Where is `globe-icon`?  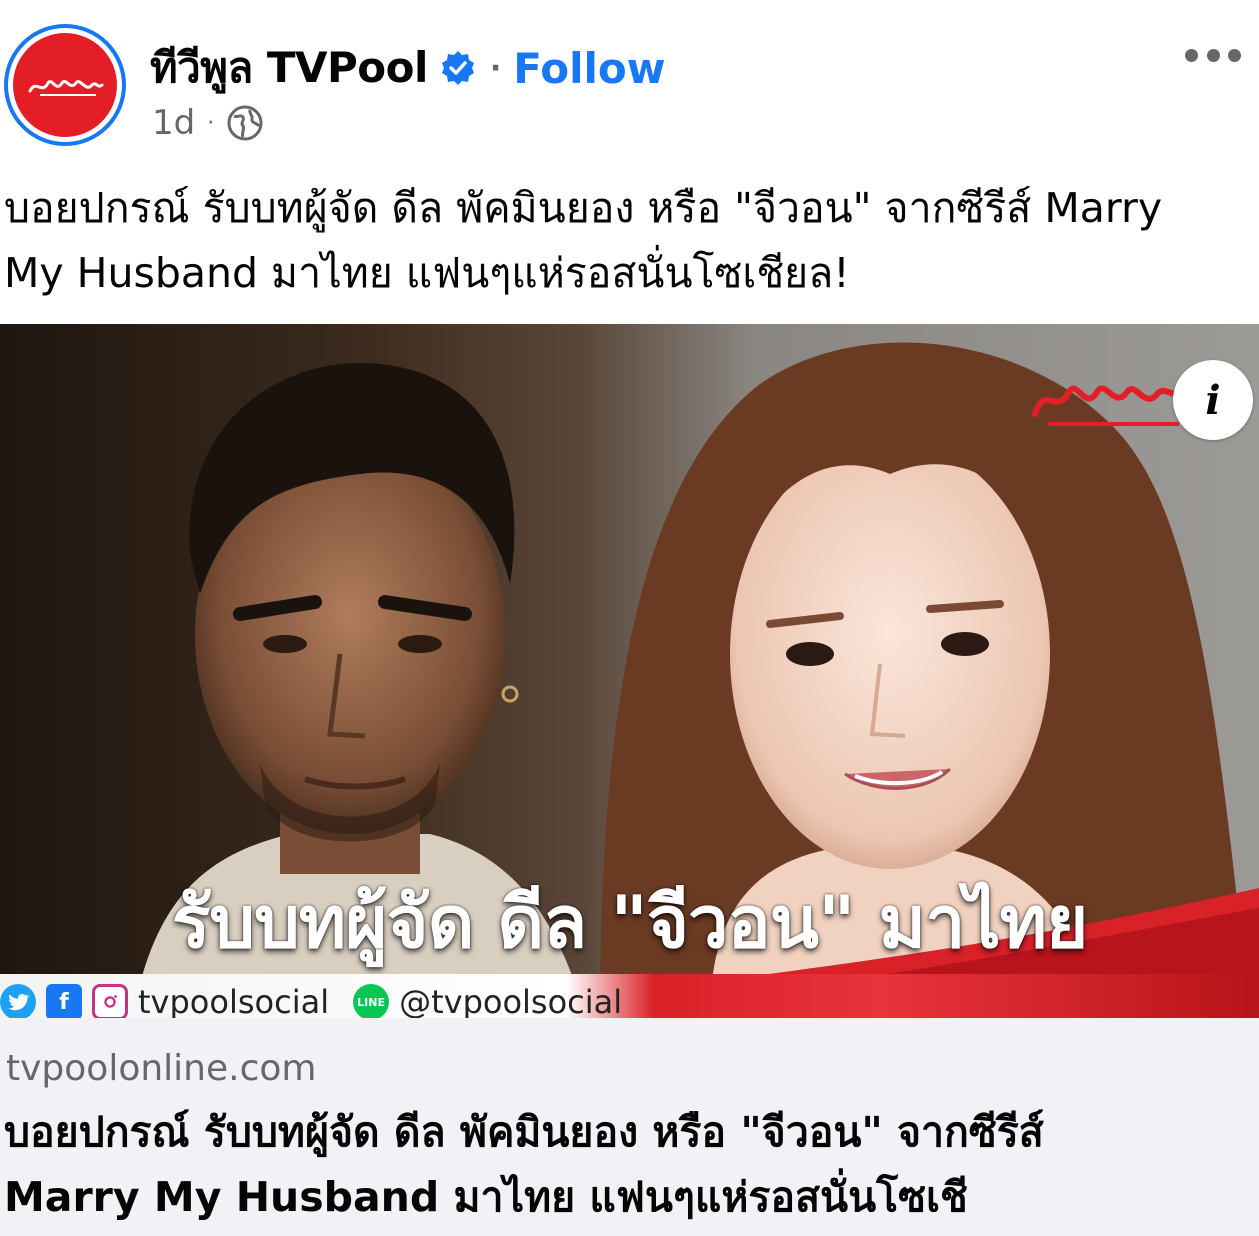 globe-icon is located at coordinates (245, 123).